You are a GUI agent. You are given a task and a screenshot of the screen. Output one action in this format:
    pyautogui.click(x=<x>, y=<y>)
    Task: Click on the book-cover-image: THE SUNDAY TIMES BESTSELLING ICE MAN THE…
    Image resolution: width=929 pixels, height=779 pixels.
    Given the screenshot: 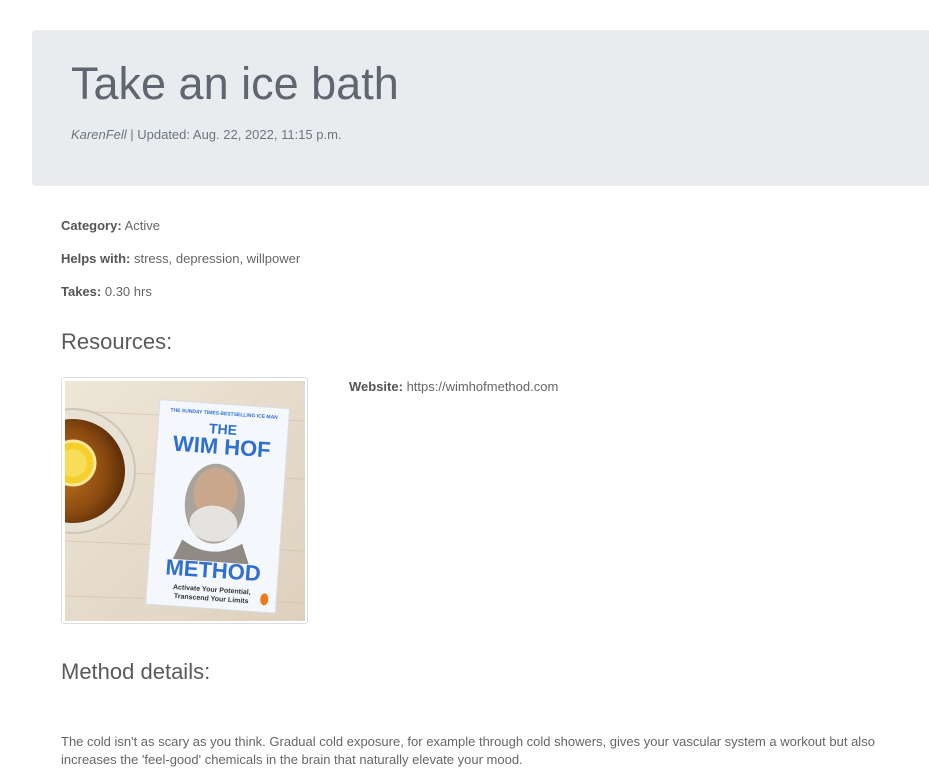 What is the action you would take?
    pyautogui.click(x=185, y=501)
    